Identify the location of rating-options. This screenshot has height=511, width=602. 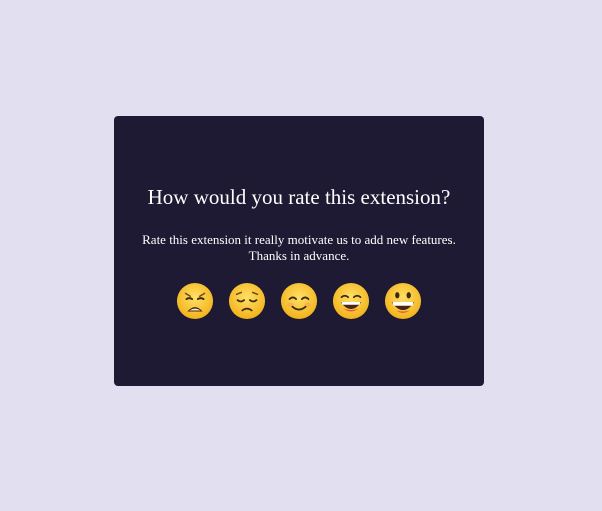
(299, 301).